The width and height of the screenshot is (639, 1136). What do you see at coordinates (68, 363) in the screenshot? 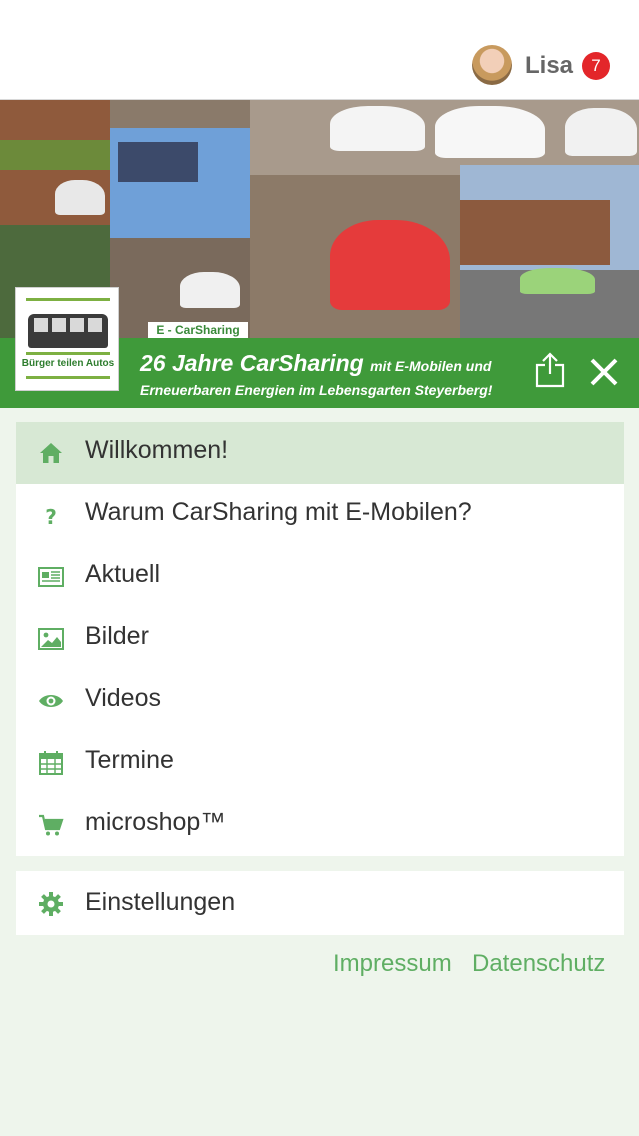
I see `logo-text: Bürger teilen Autos` at bounding box center [68, 363].